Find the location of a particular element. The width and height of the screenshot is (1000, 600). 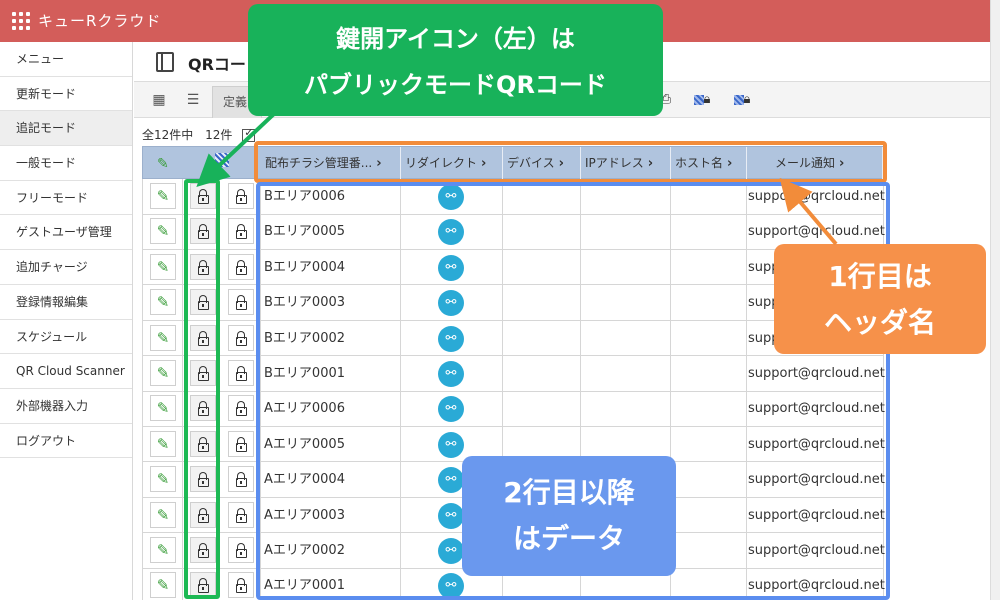

qr-code-icon is located at coordinates (222, 160).